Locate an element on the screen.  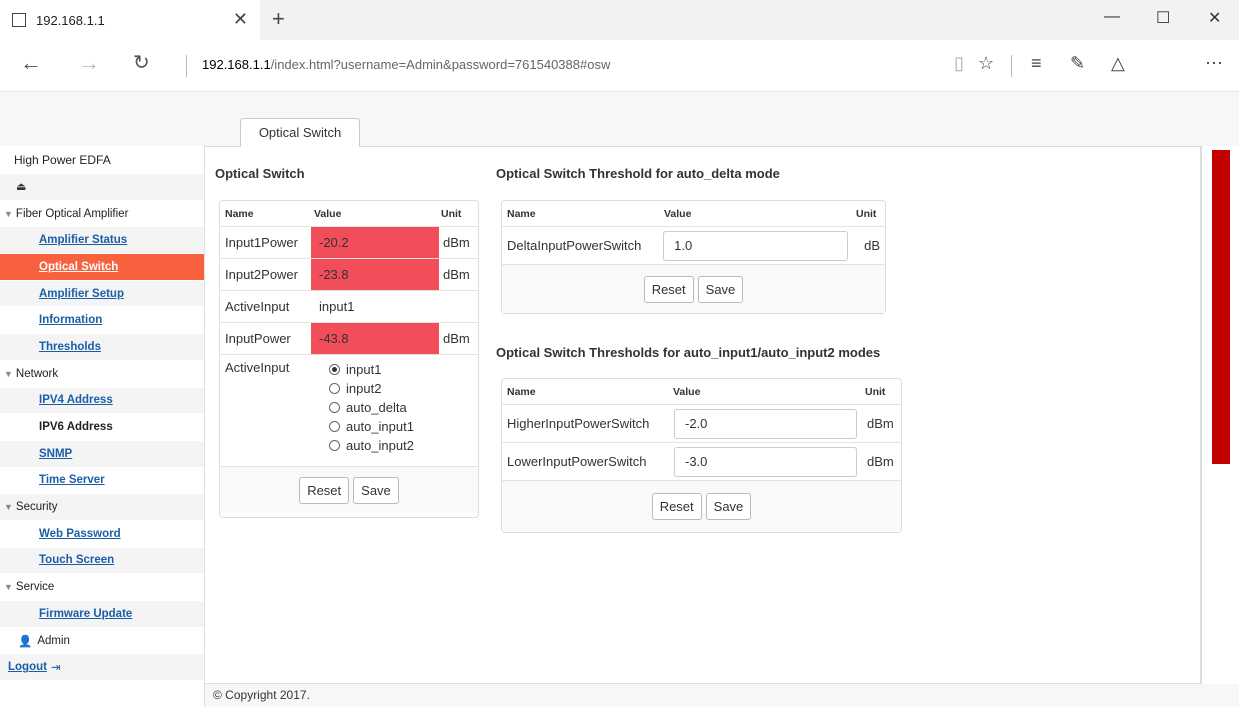
browser-tab: 192.168.1.1 ✕ is located at coordinates (130, 20).